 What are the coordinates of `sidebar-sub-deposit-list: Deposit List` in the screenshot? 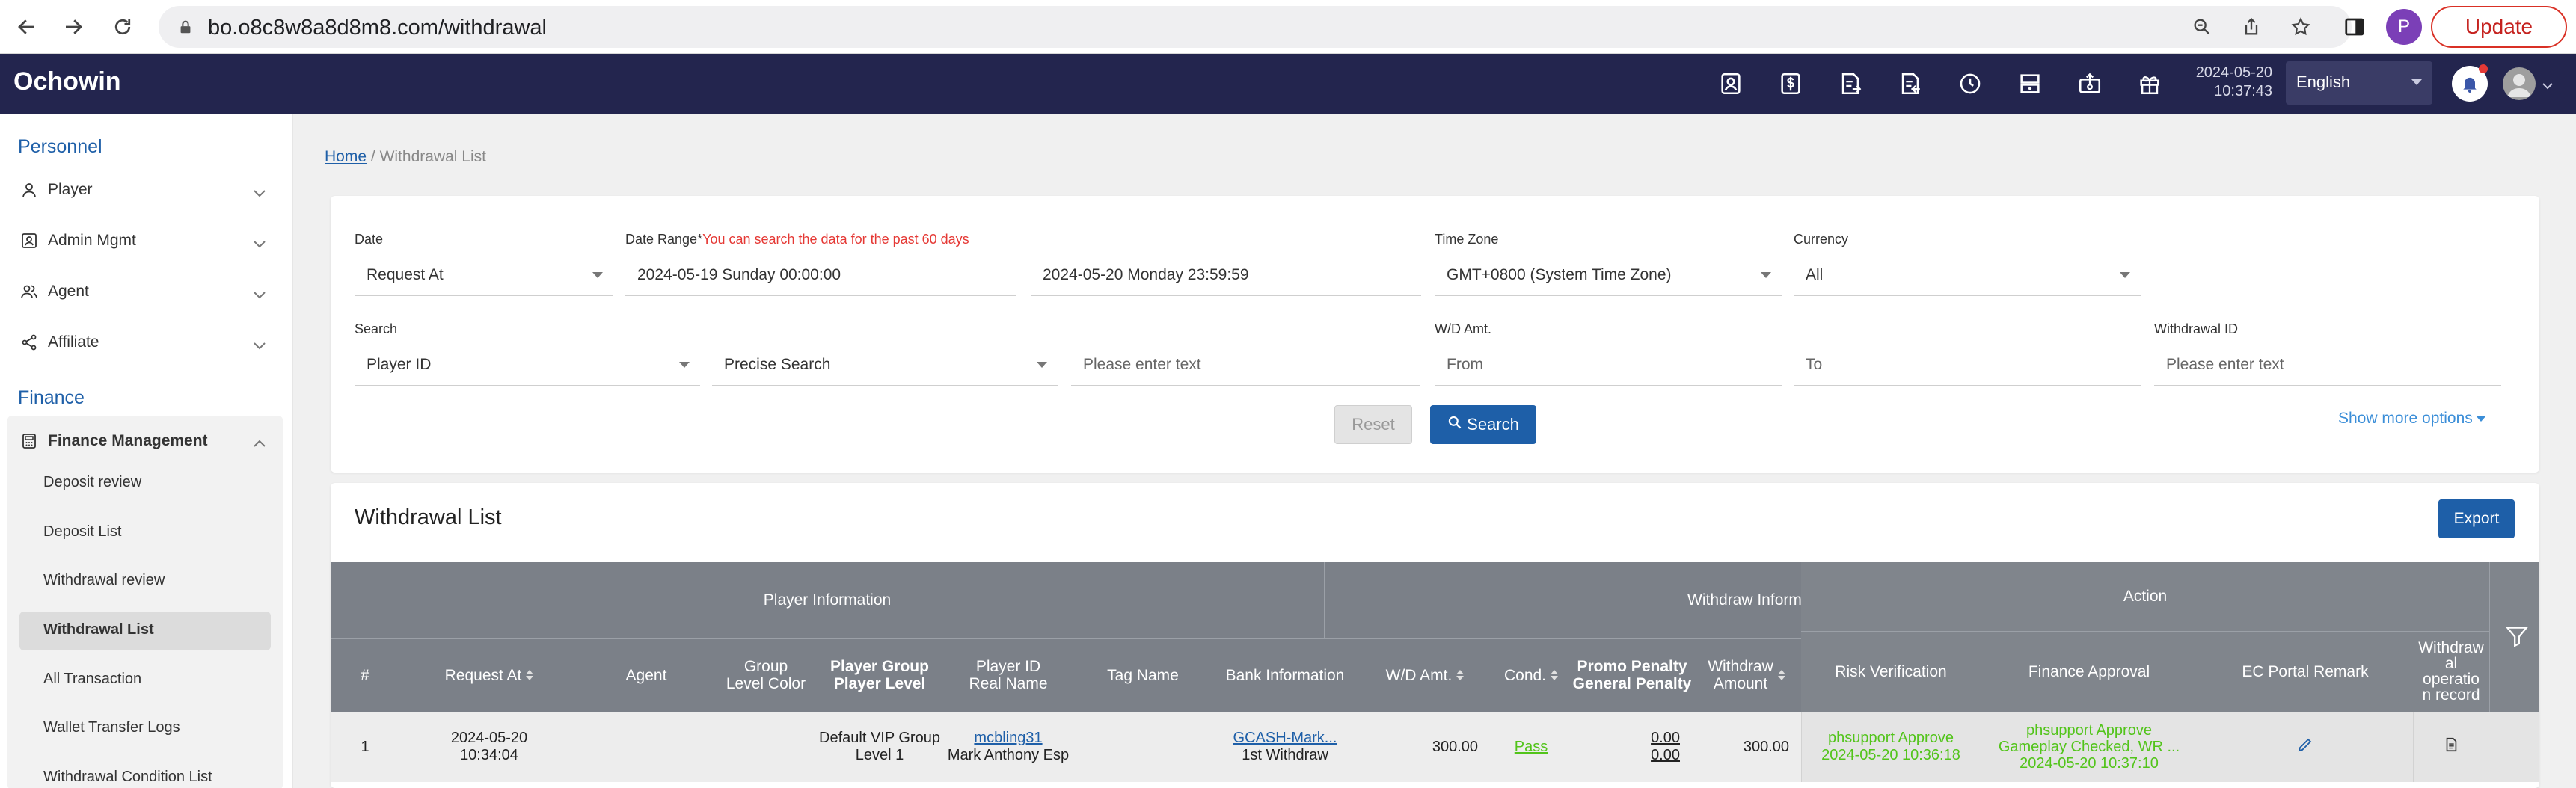 It's located at (82, 532).